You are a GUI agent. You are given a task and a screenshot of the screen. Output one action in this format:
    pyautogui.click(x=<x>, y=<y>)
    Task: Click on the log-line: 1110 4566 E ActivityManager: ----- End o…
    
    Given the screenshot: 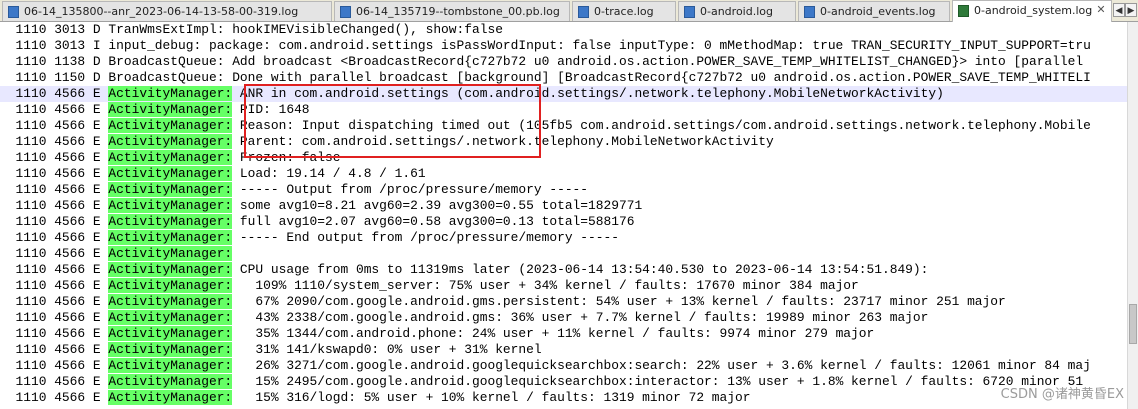 What is the action you would take?
    pyautogui.click(x=563, y=238)
    